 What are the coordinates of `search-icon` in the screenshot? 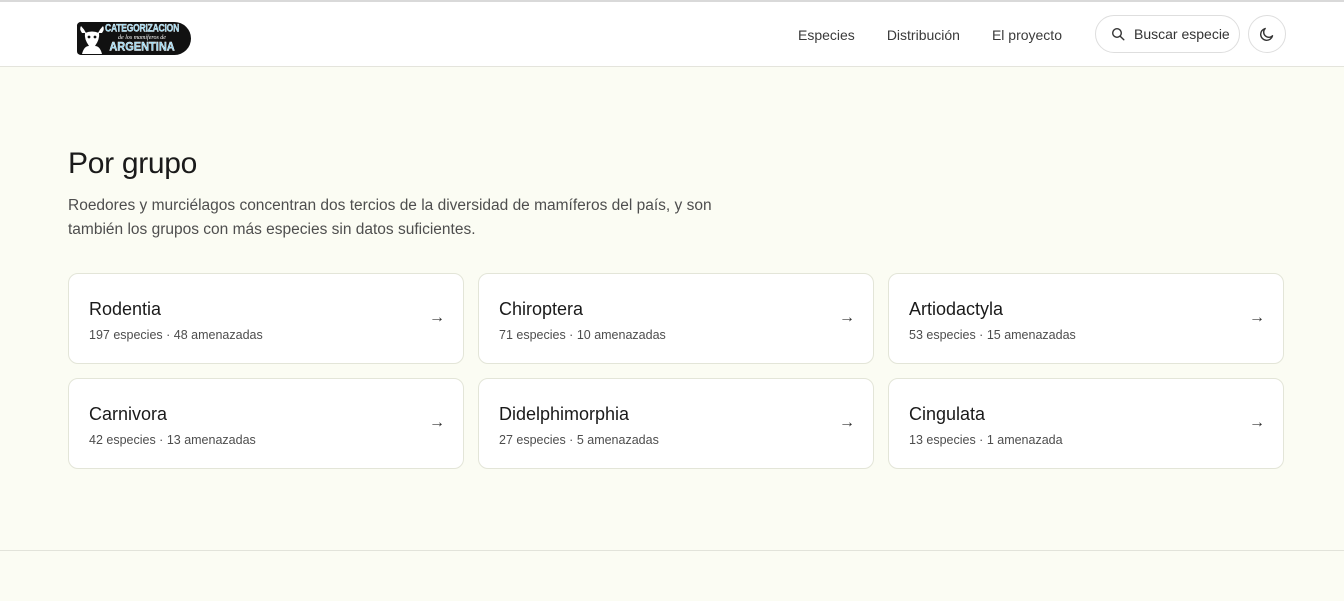 It's located at (1118, 34).